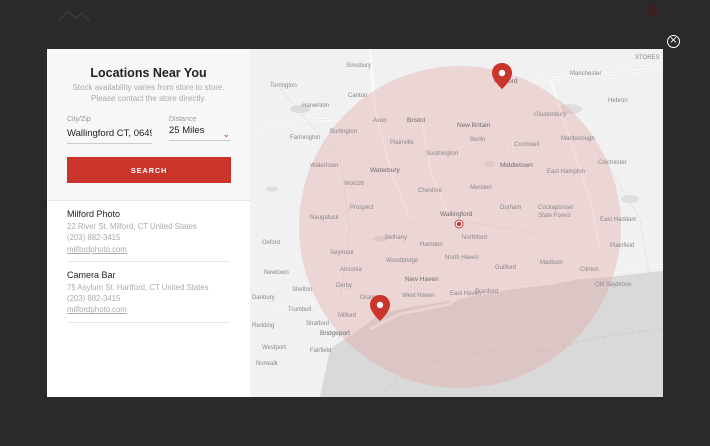  What do you see at coordinates (263, 298) in the screenshot?
I see `map-label: Danbury` at bounding box center [263, 298].